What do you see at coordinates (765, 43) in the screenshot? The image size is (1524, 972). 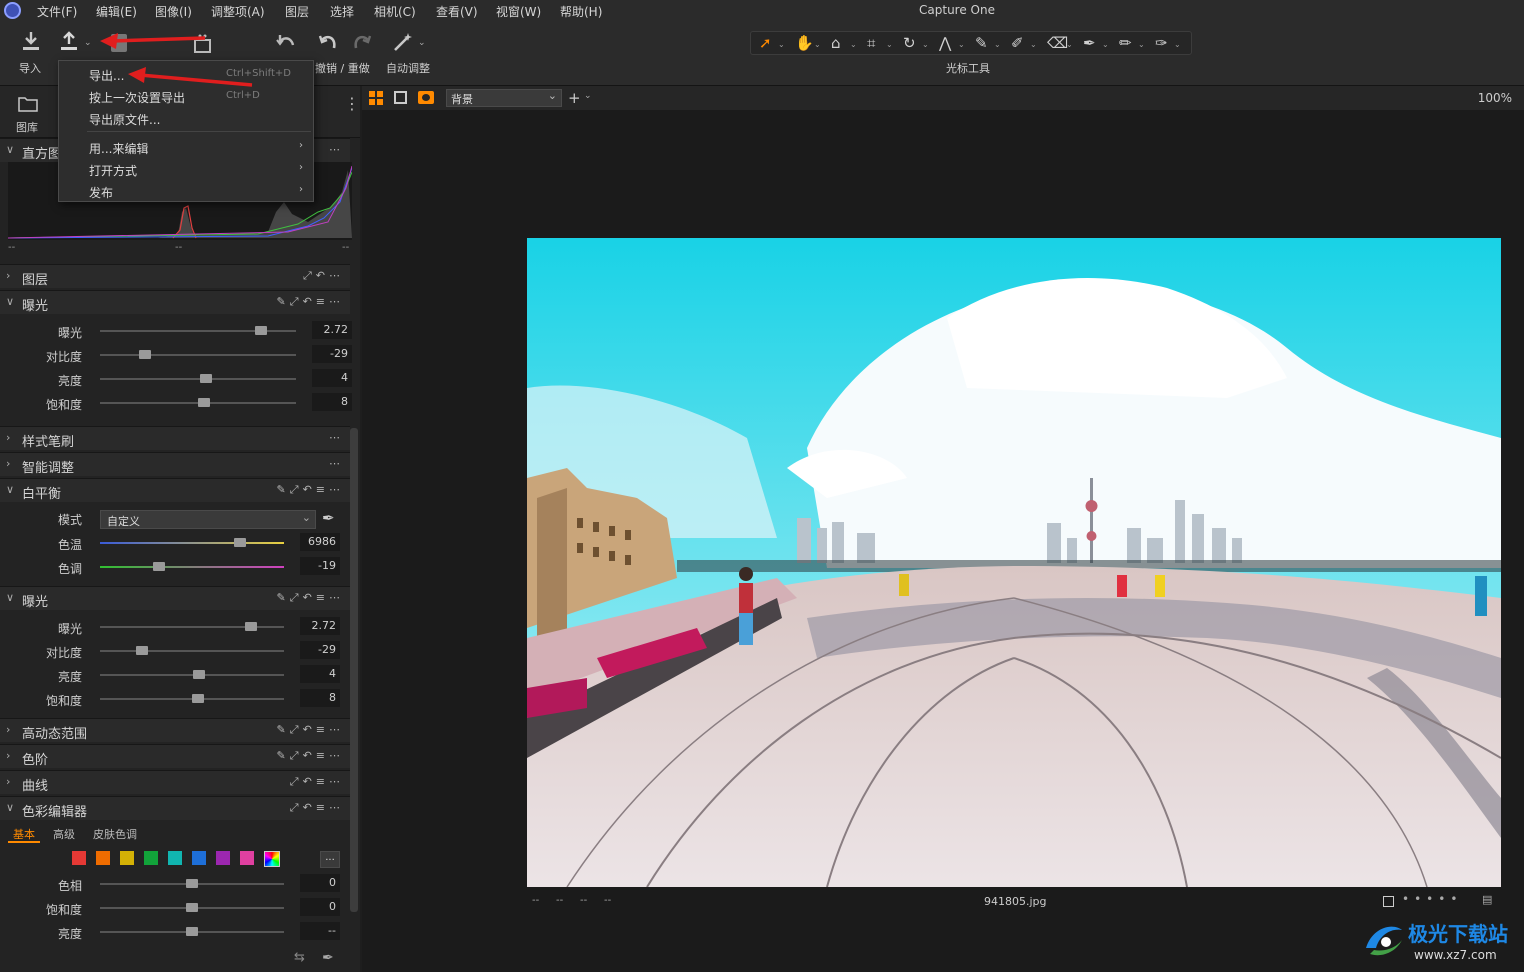 I see `select-cursor-icon: ➚` at bounding box center [765, 43].